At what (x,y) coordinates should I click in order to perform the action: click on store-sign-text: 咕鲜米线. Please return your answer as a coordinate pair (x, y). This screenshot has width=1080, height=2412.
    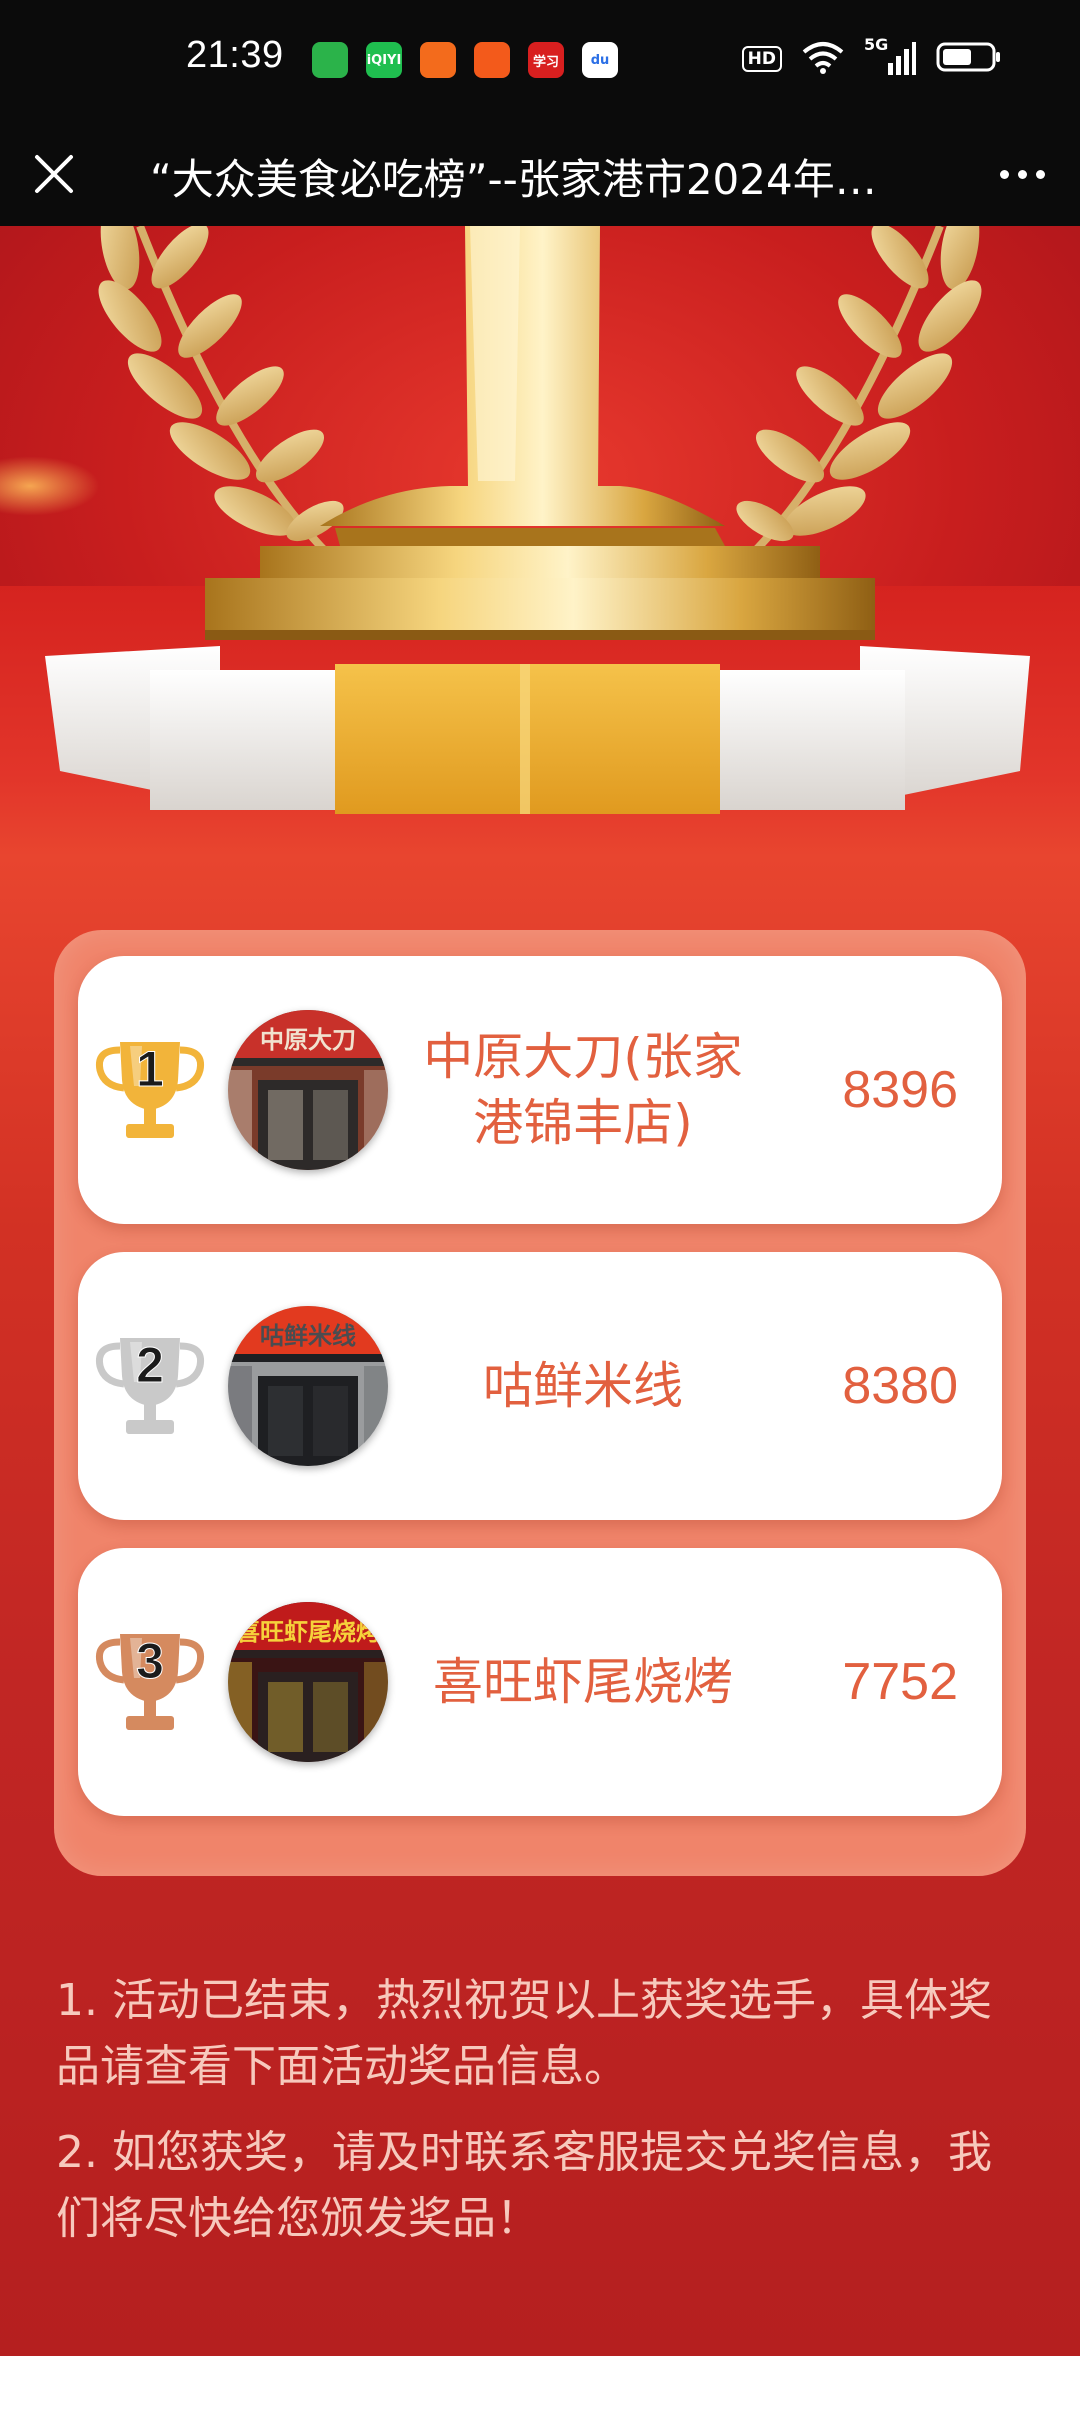
    Looking at the image, I should click on (308, 1336).